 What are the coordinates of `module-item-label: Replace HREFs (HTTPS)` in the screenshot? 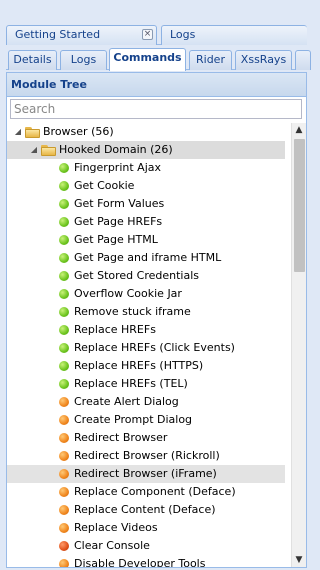 It's located at (139, 365).